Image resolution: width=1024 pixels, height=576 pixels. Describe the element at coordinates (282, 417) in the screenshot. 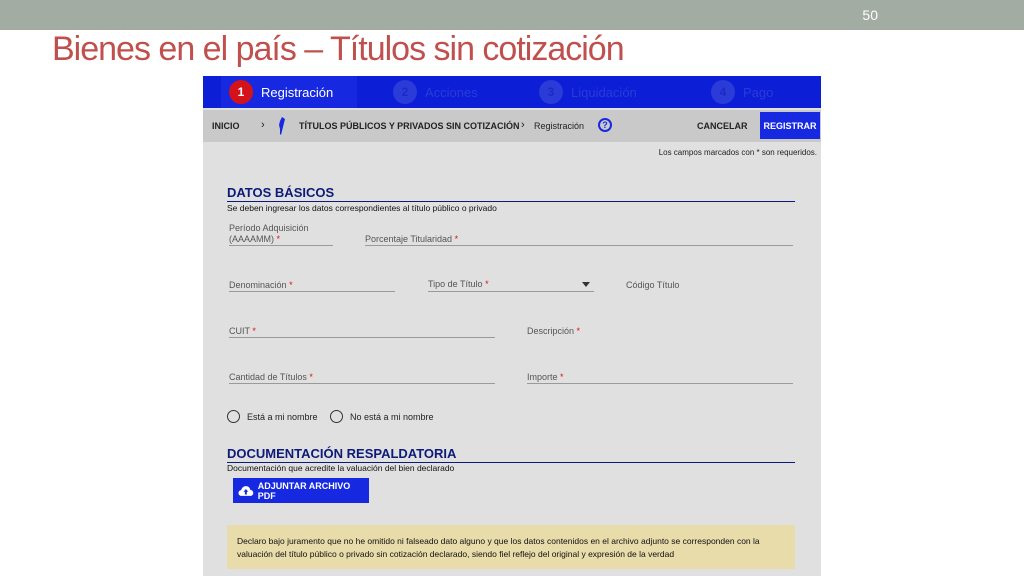

I see `radio-label-a-mi-nombre: Está a mi nombre` at that location.